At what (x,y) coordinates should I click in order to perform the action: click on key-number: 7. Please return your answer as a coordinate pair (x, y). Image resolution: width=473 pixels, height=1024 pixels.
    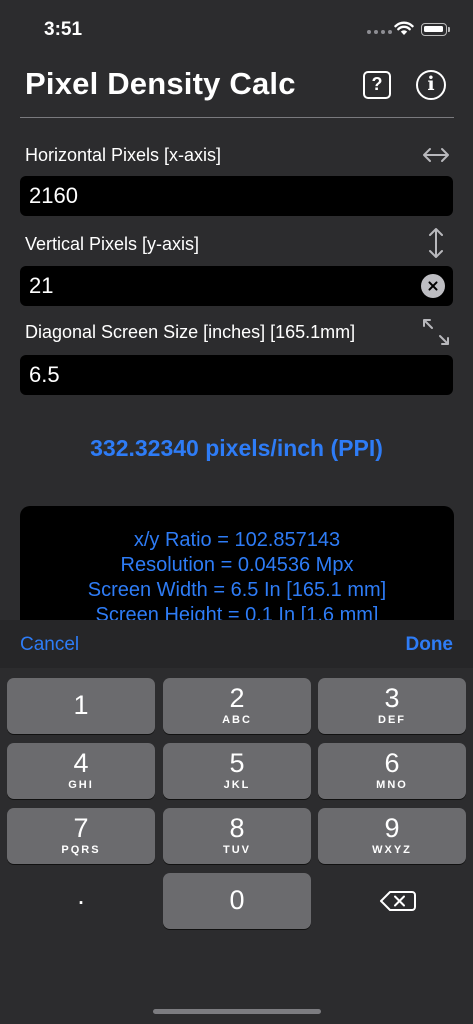
    Looking at the image, I should click on (81, 828).